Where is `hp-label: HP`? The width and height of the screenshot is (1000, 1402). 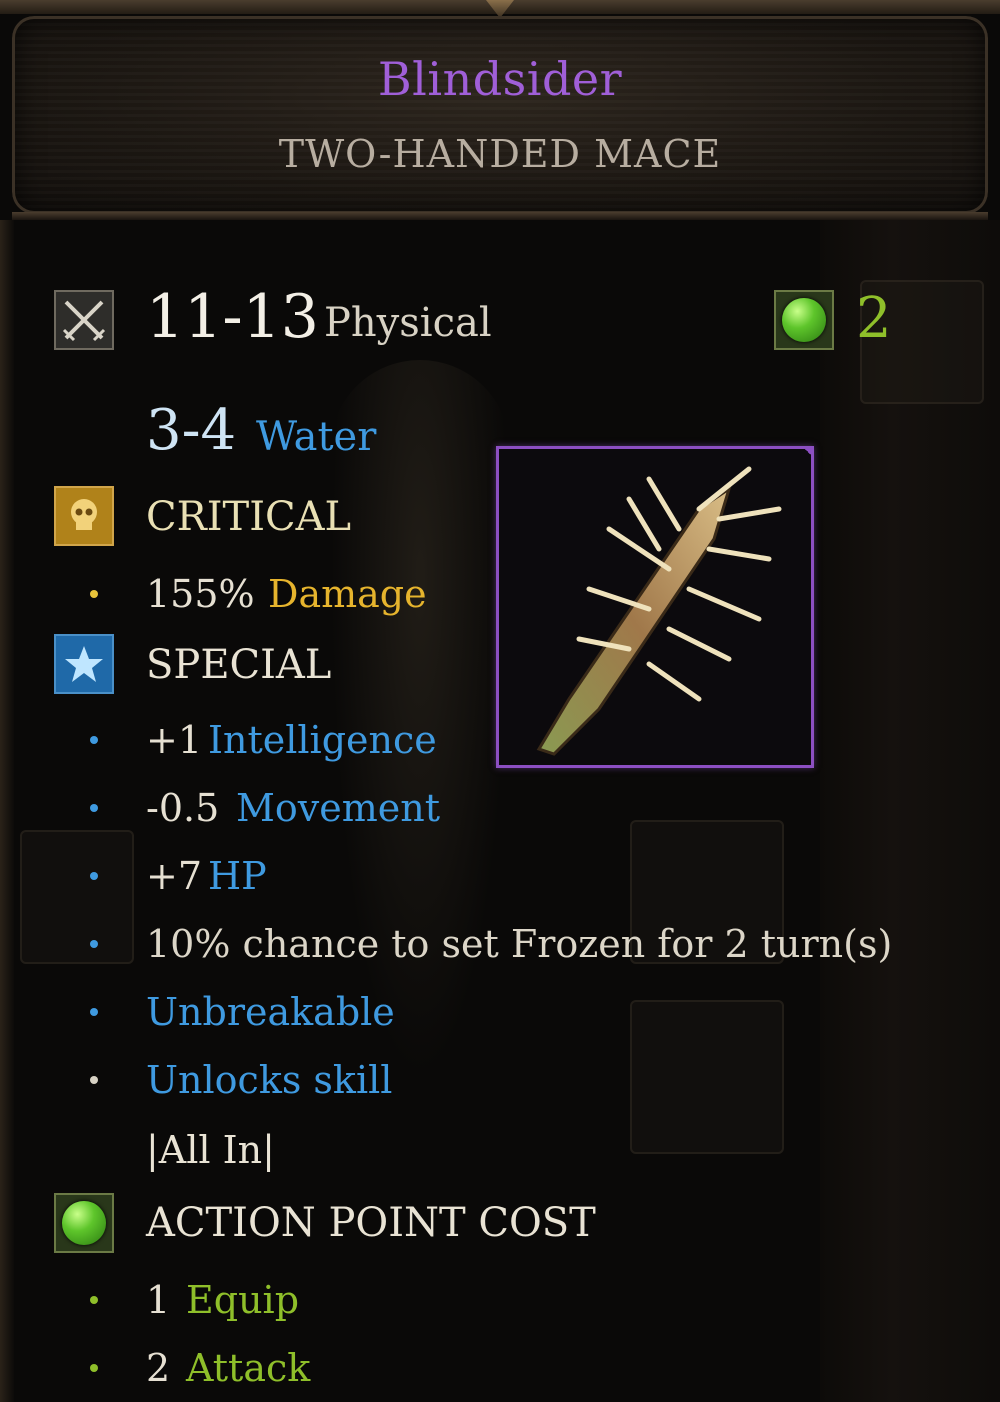 hp-label: HP is located at coordinates (237, 876).